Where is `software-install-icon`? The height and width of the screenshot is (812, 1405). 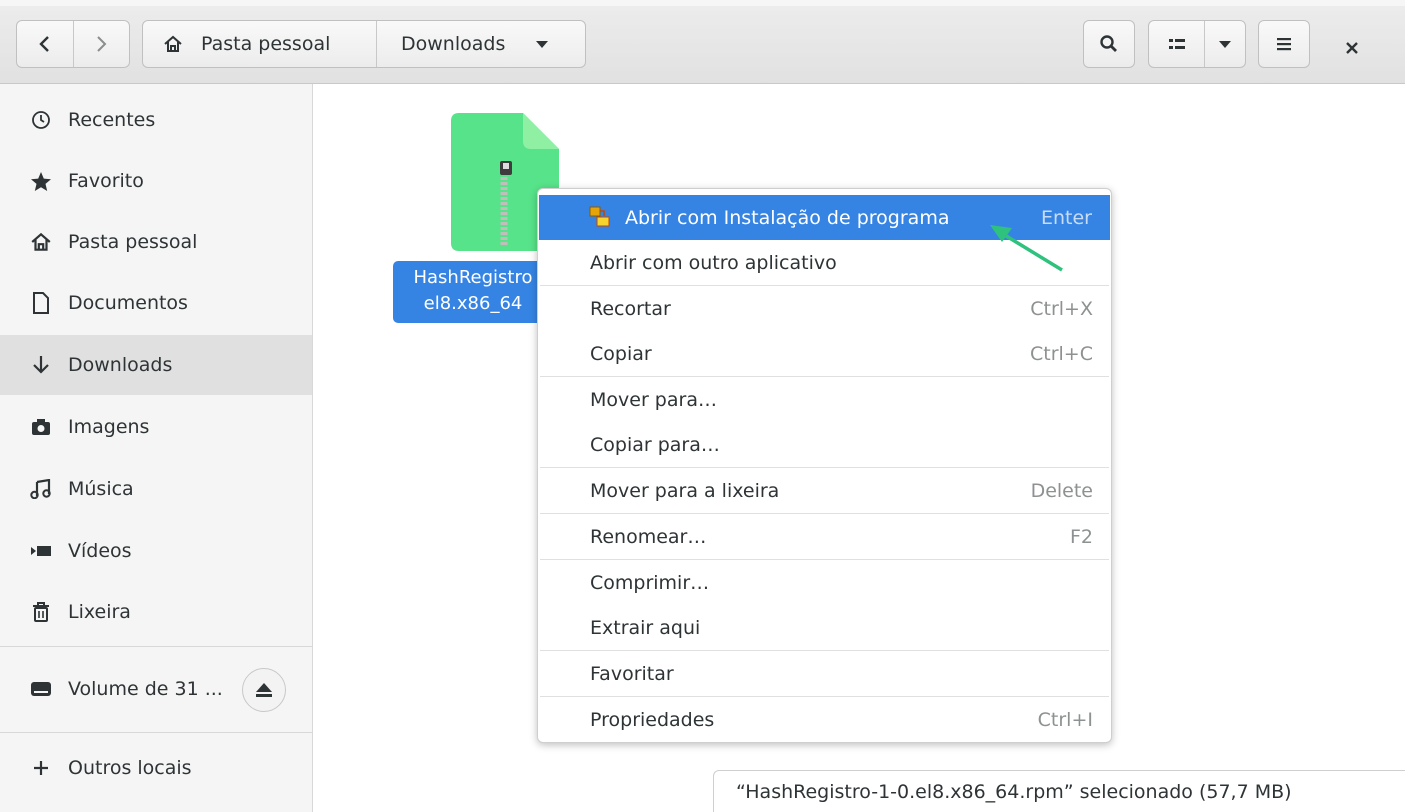
software-install-icon is located at coordinates (599, 216).